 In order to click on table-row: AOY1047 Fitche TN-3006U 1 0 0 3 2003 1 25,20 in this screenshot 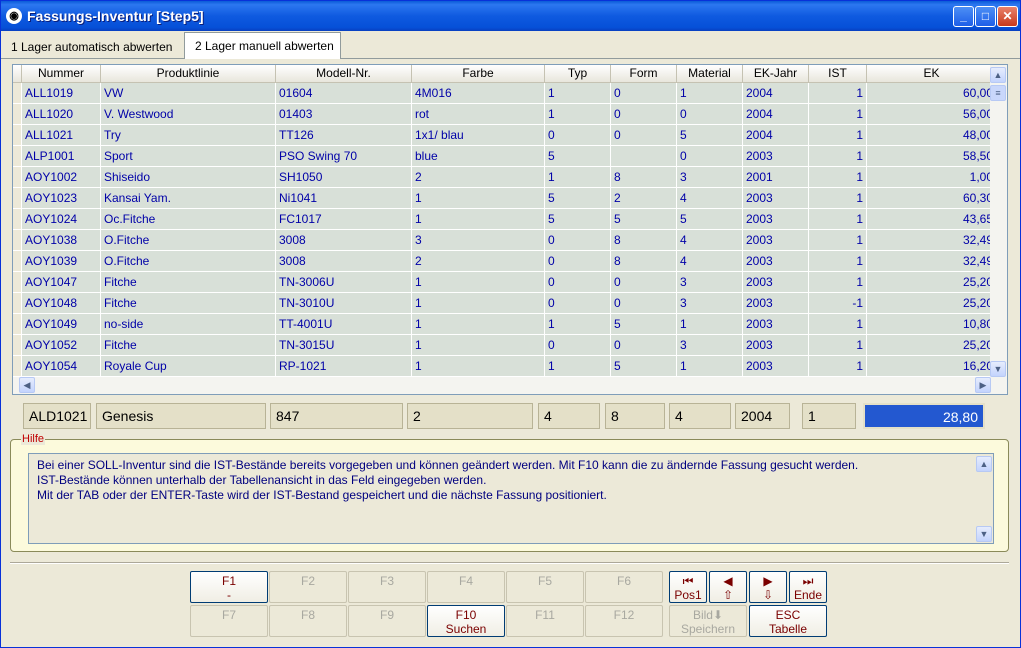, I will do `click(505, 282)`.